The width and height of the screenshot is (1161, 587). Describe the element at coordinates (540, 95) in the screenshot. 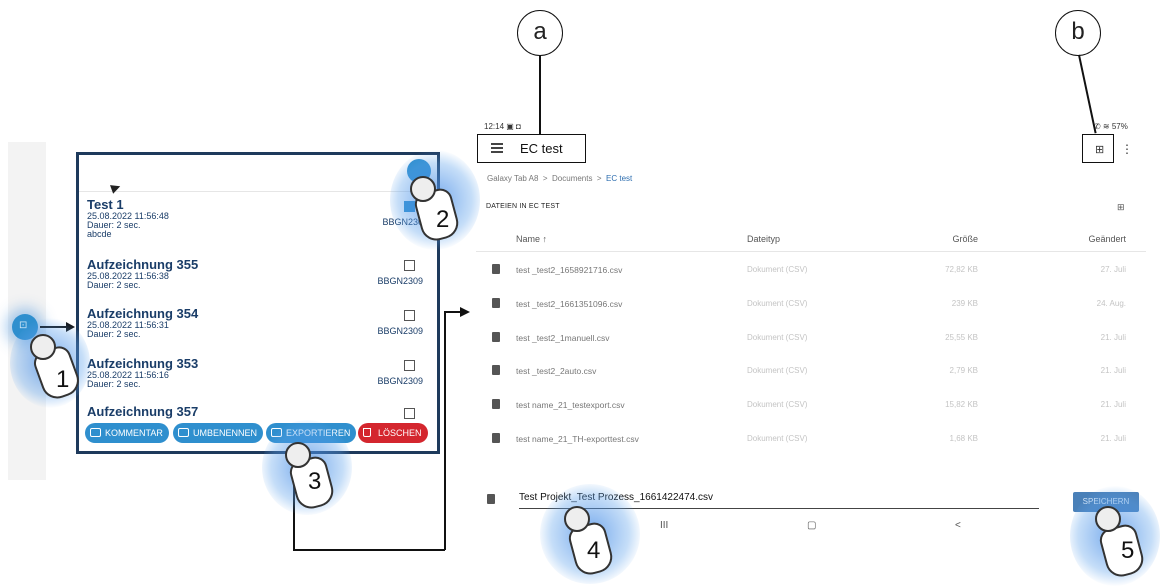

I see `callout-a-leader` at that location.